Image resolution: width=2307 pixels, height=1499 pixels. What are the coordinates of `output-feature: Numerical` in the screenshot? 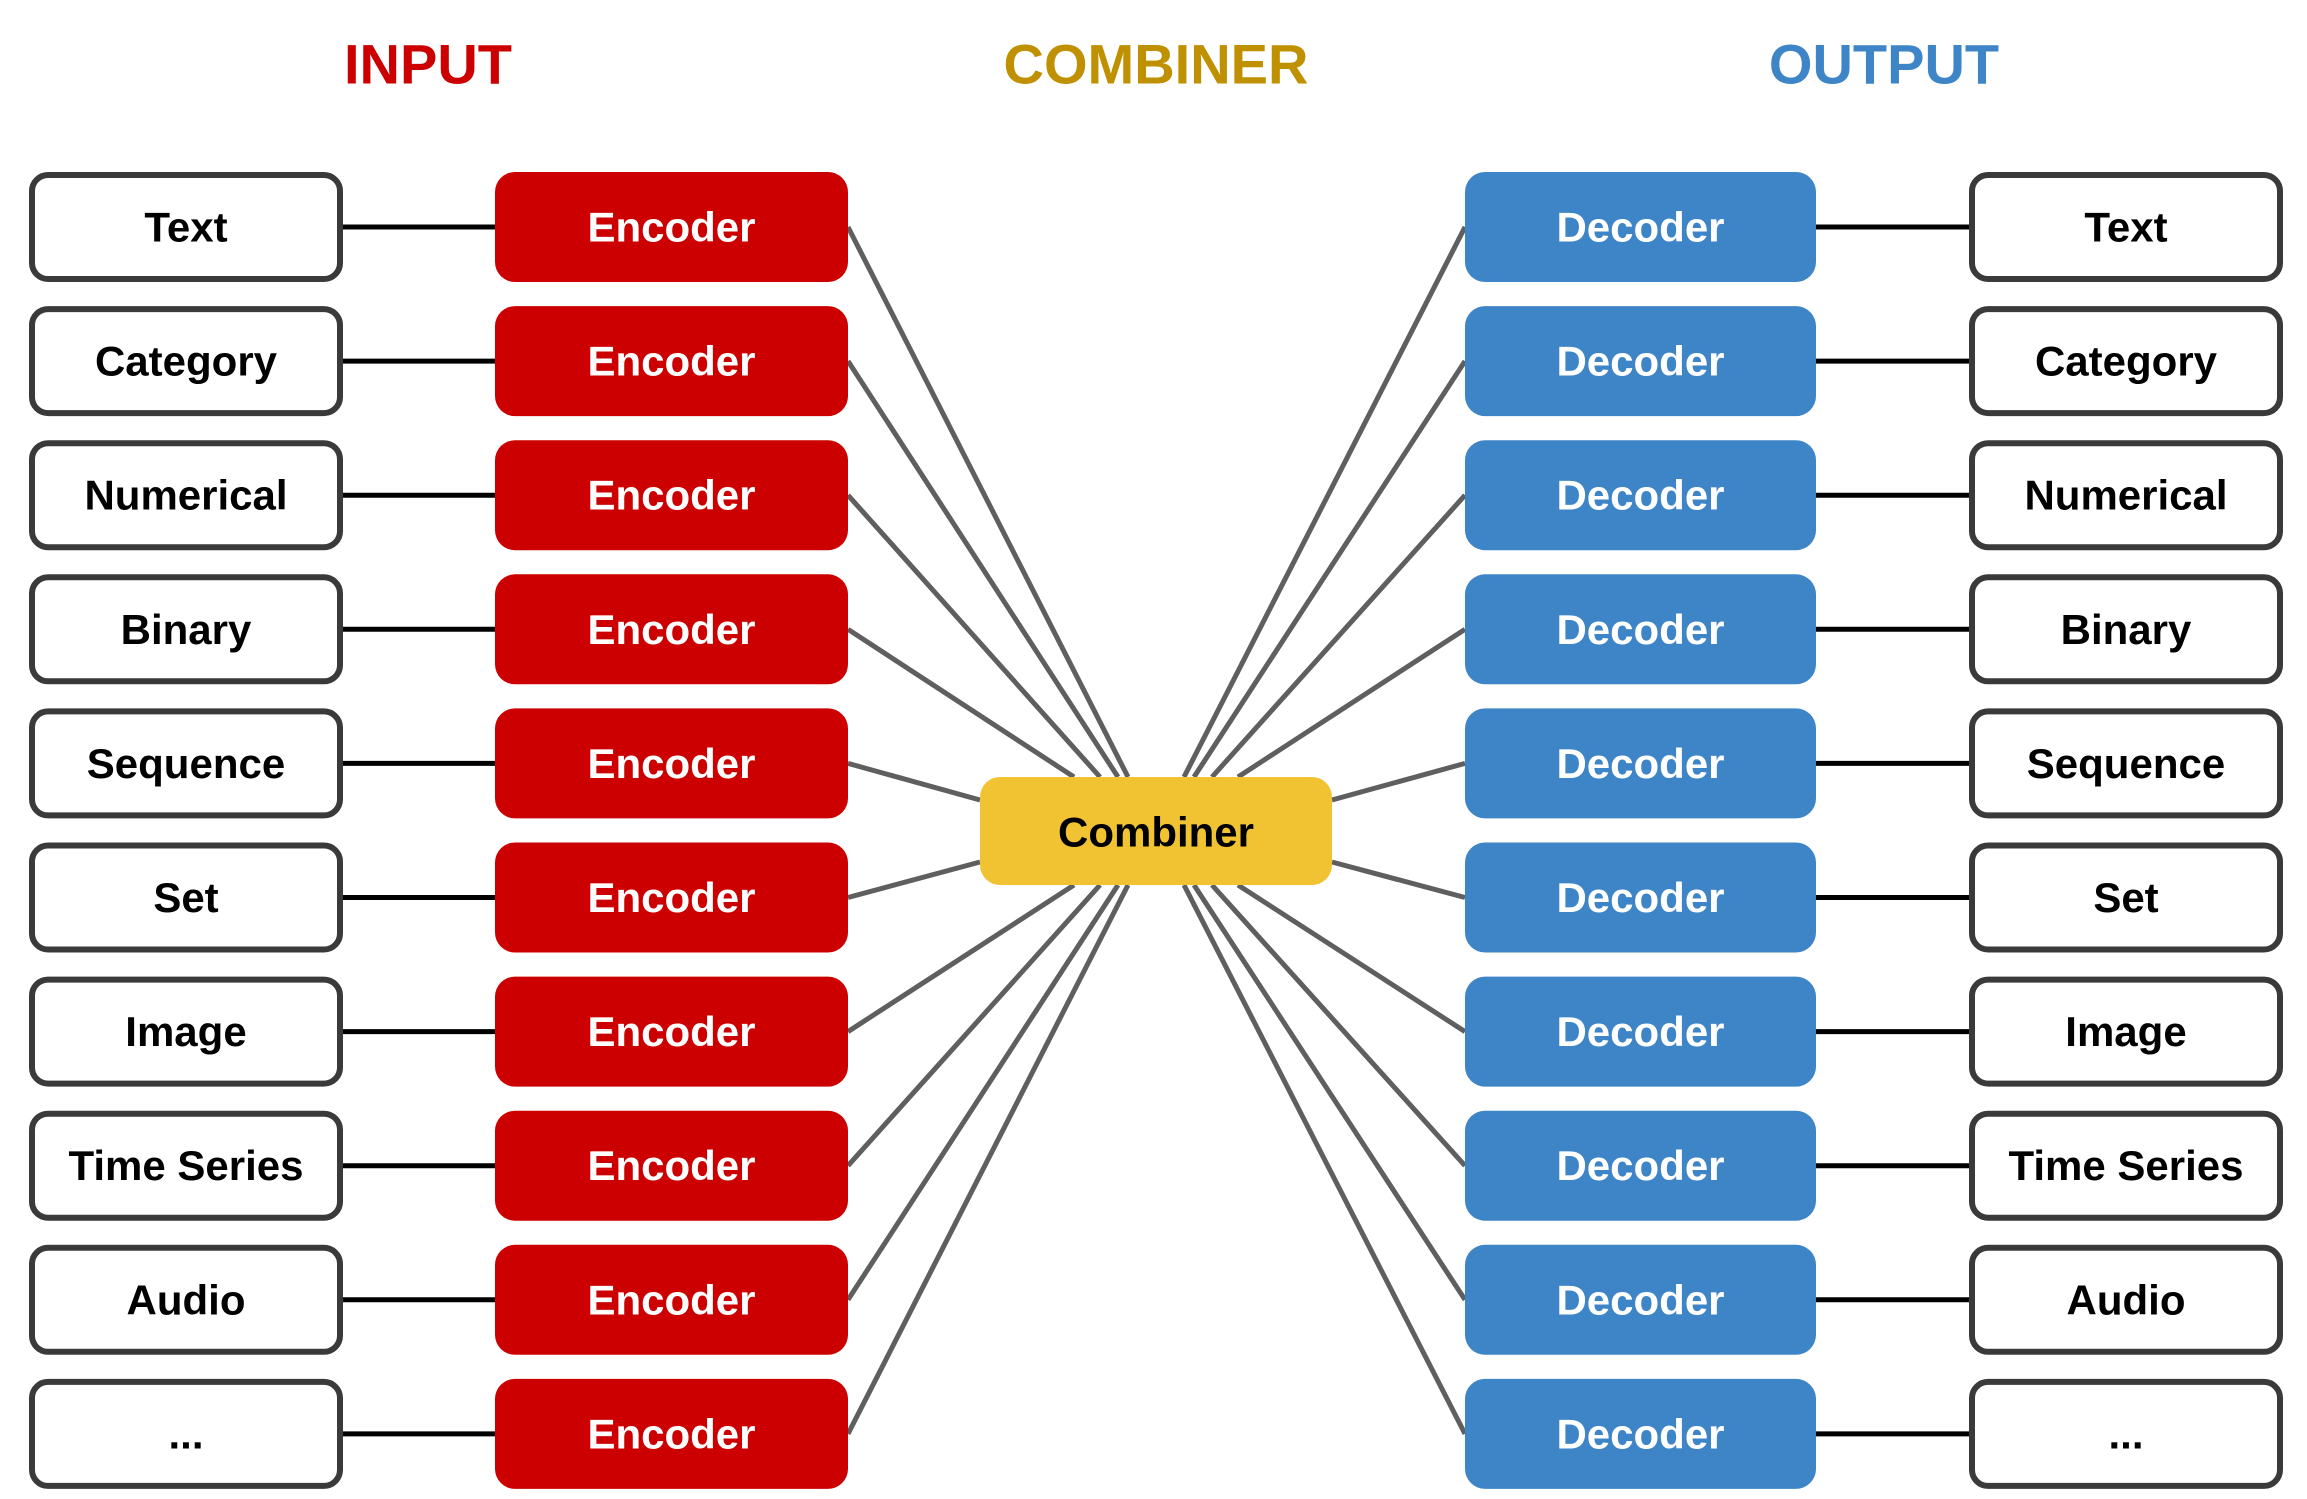 It's located at (2126, 495).